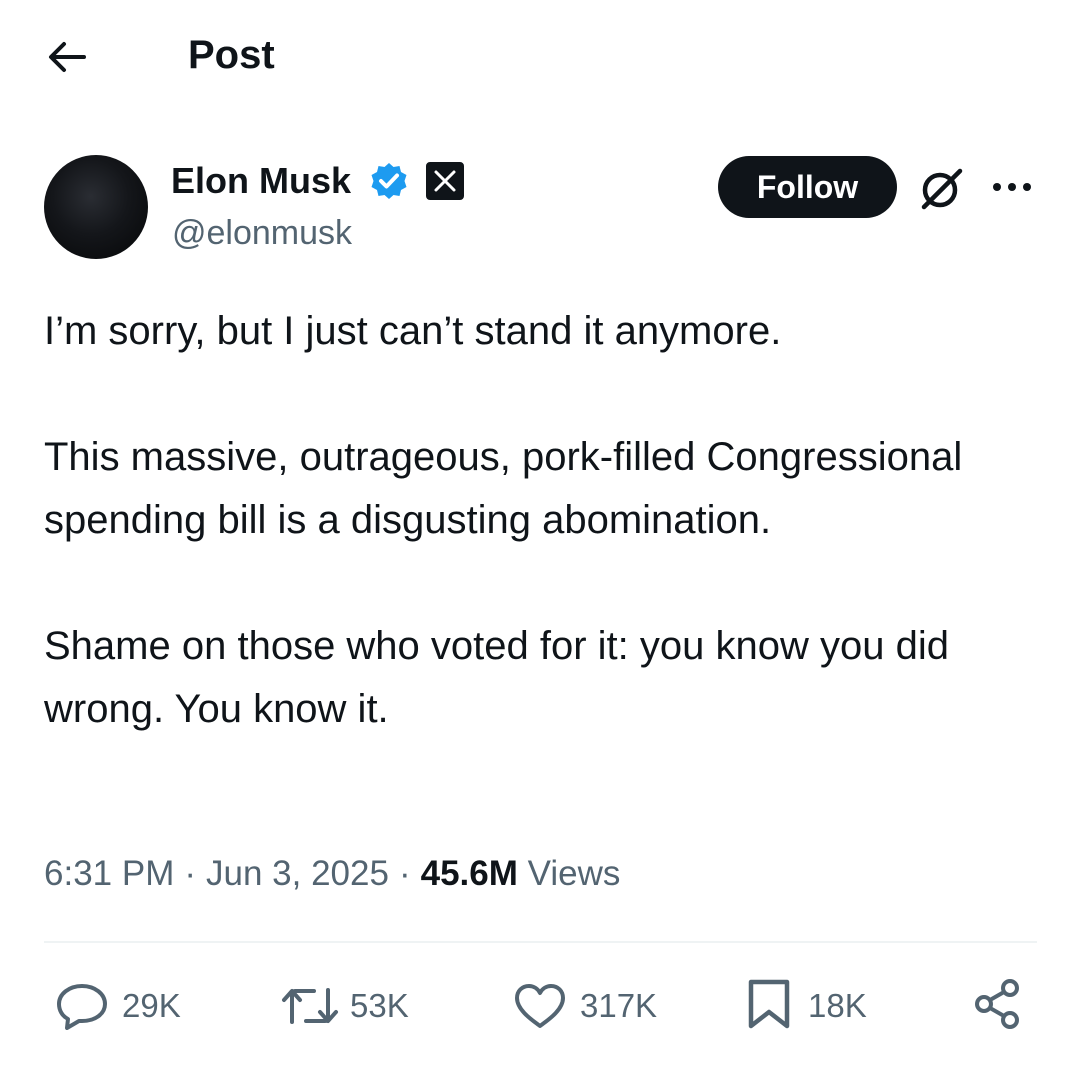 This screenshot has width=1080, height=1066. I want to click on arrow-left-icon, so click(67, 57).